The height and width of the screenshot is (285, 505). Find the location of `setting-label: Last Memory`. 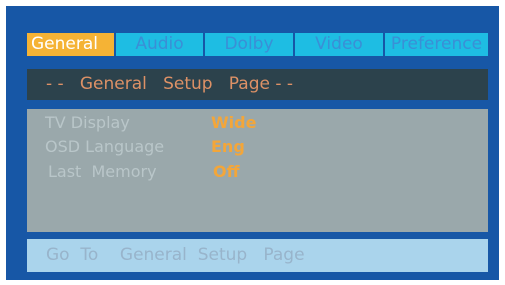

setting-label: Last Memory is located at coordinates (102, 171).